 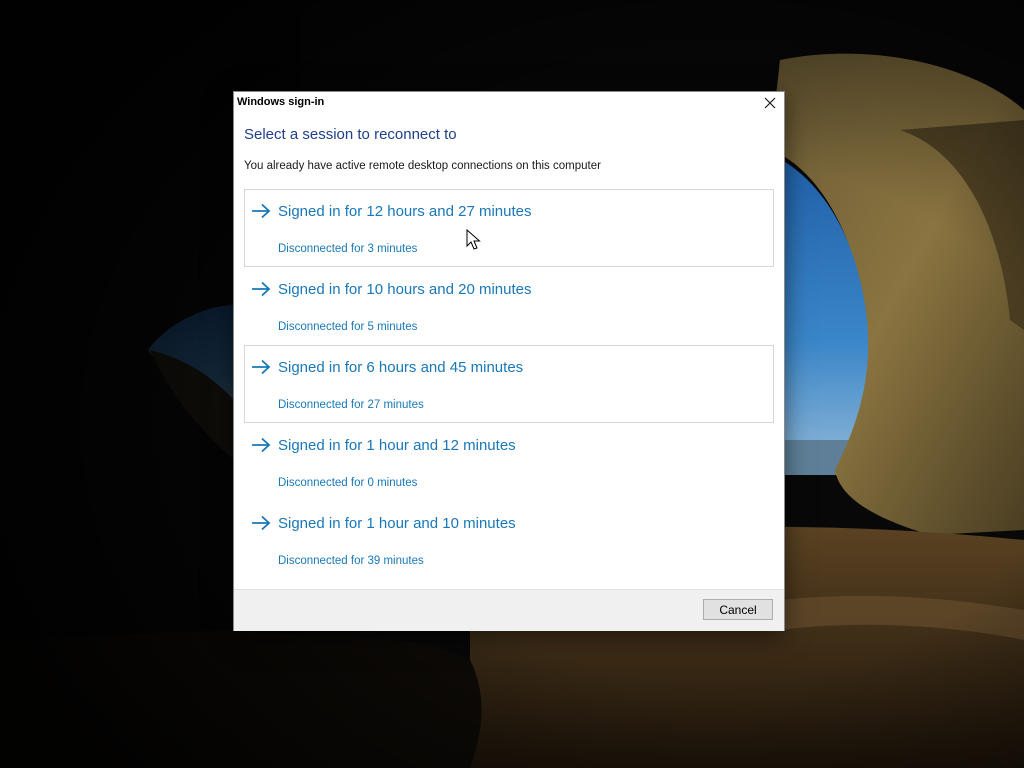 I want to click on dialog-titlebar: Windows sign-in, so click(x=509, y=103).